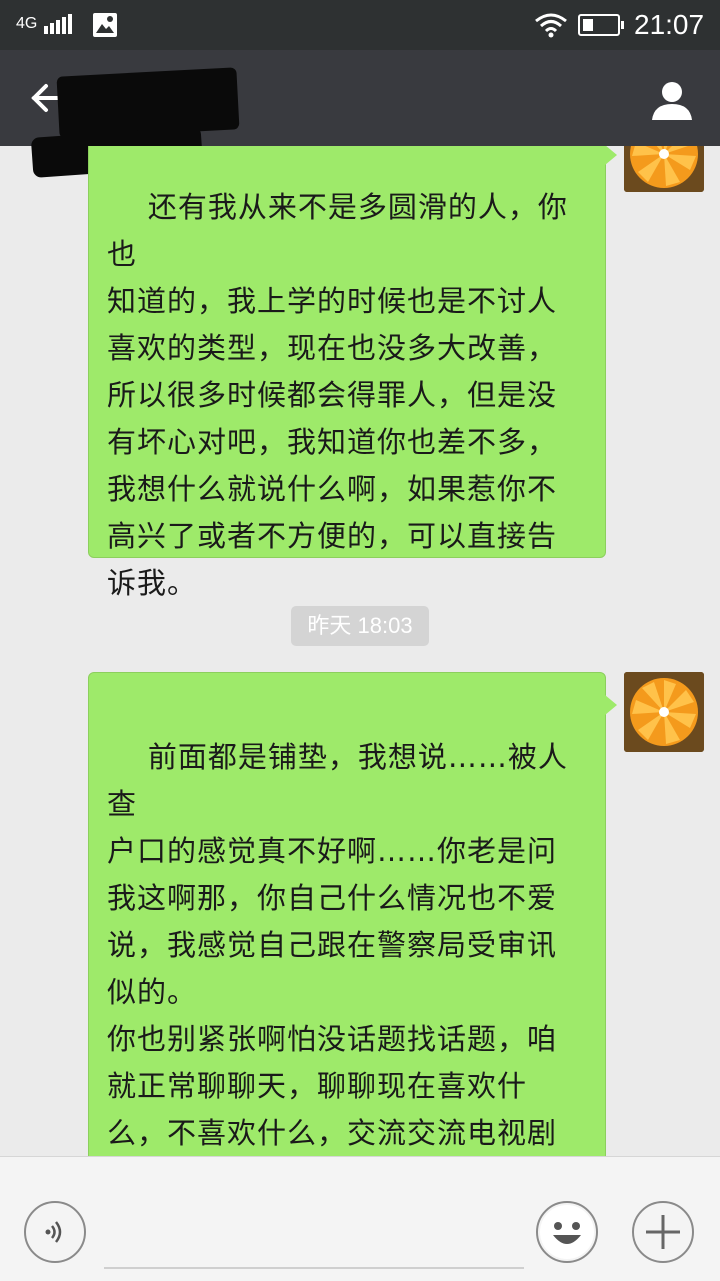 This screenshot has height=1281, width=720. I want to click on message-input, so click(314, 1245).